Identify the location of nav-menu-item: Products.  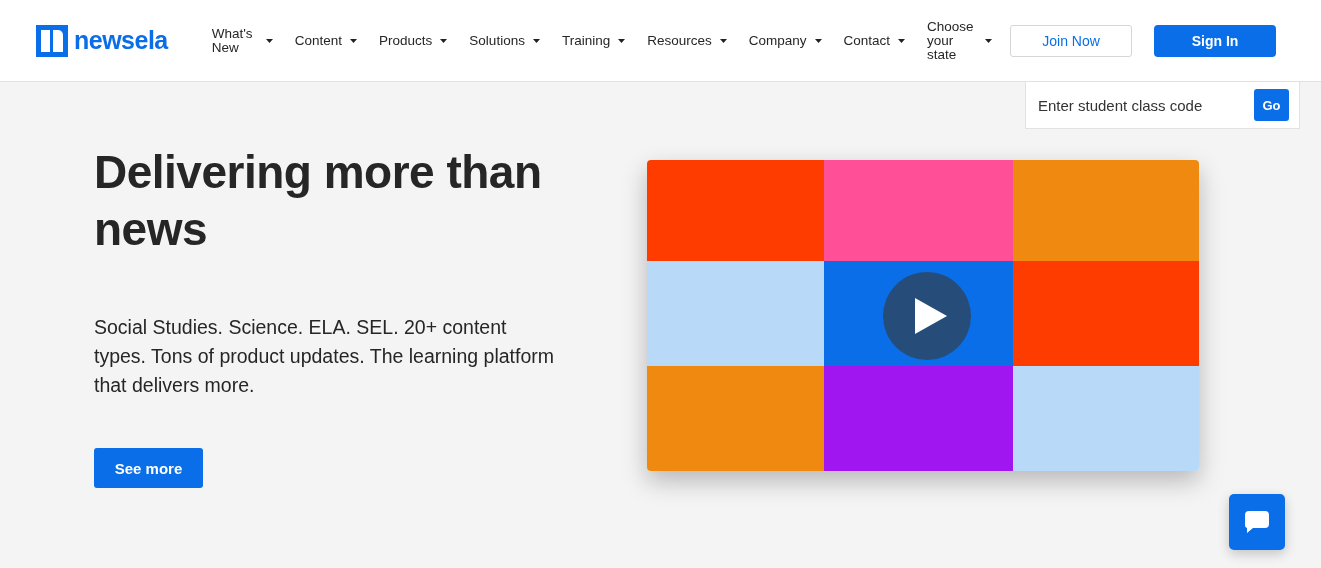
(413, 40).